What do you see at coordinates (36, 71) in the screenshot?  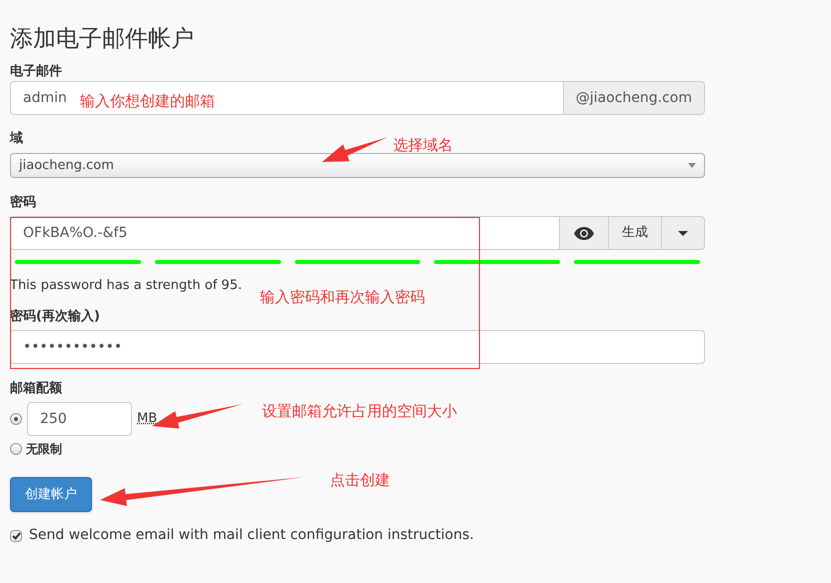 I see `field-label: 电子邮件` at bounding box center [36, 71].